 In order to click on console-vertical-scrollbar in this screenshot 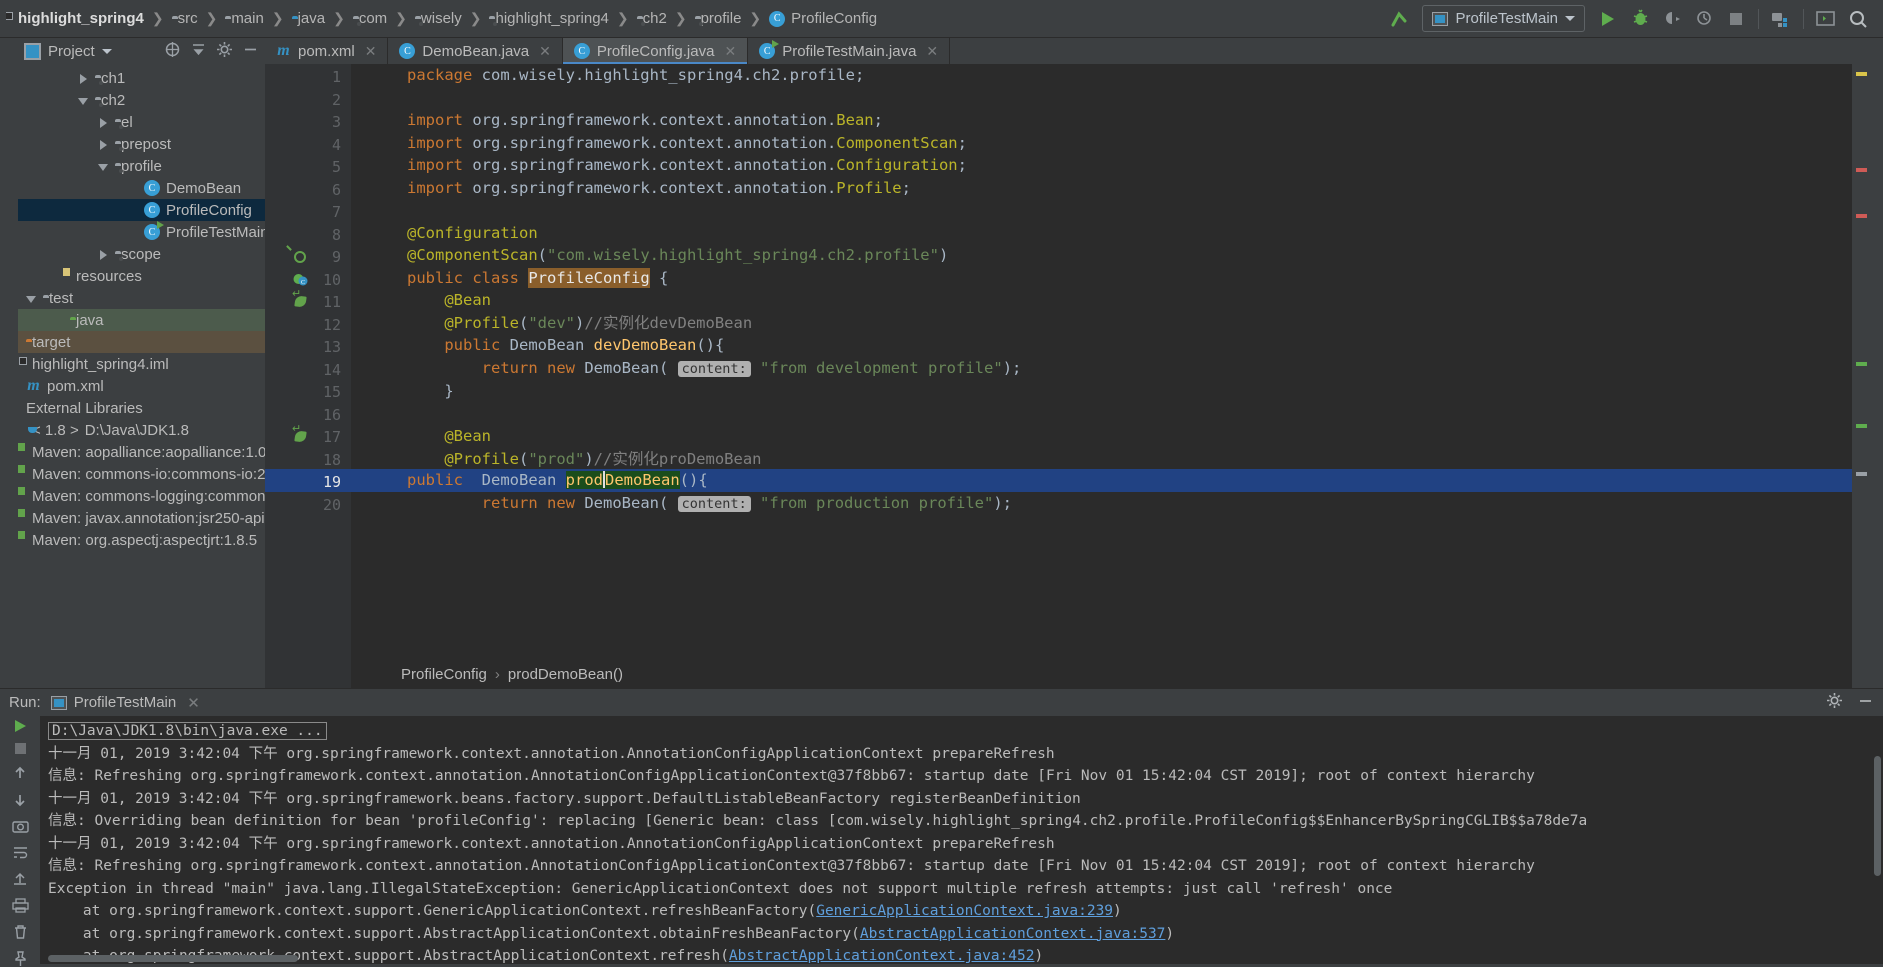, I will do `click(1877, 816)`.